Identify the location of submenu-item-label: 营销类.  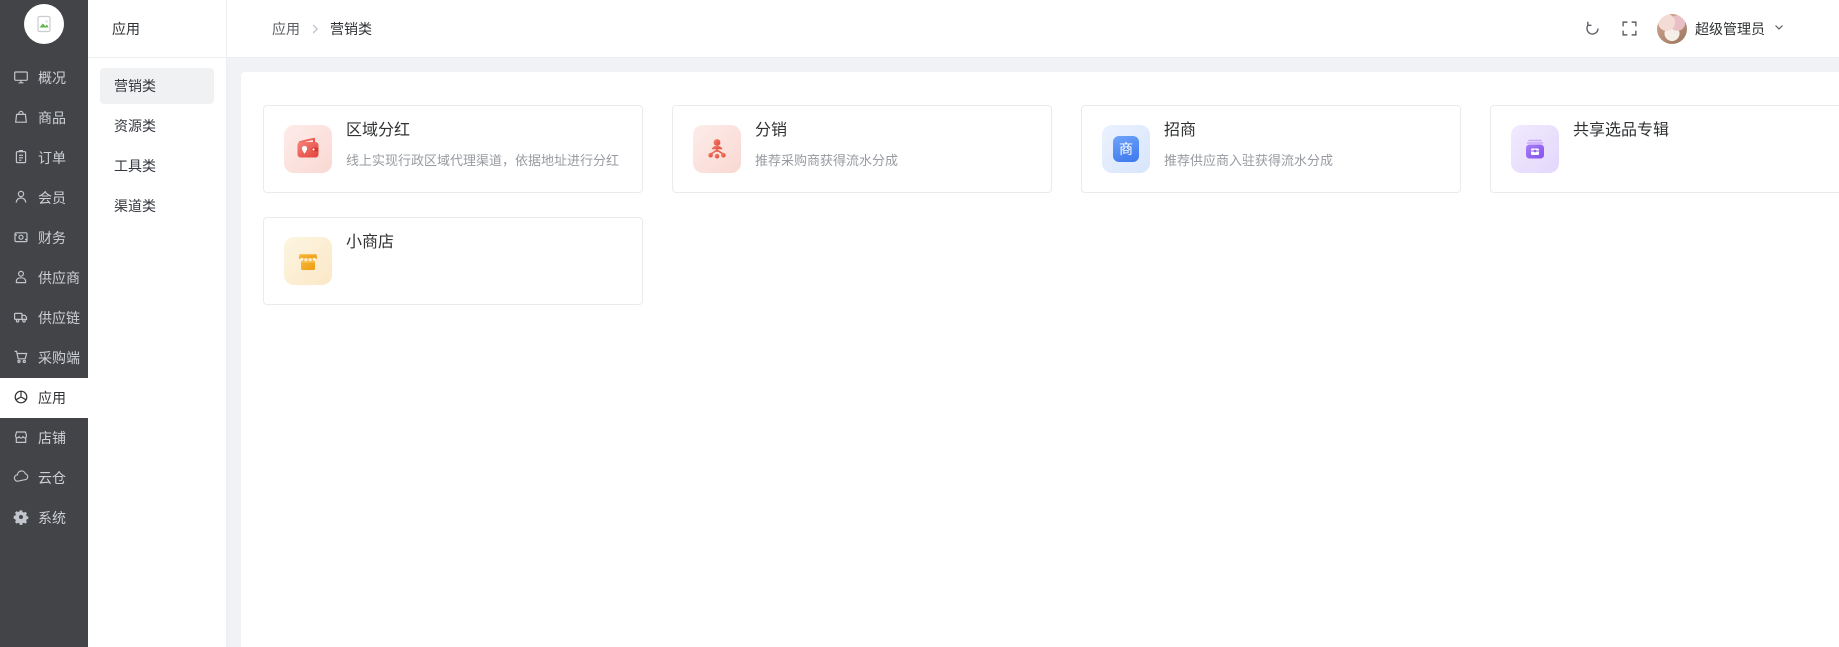
(135, 86).